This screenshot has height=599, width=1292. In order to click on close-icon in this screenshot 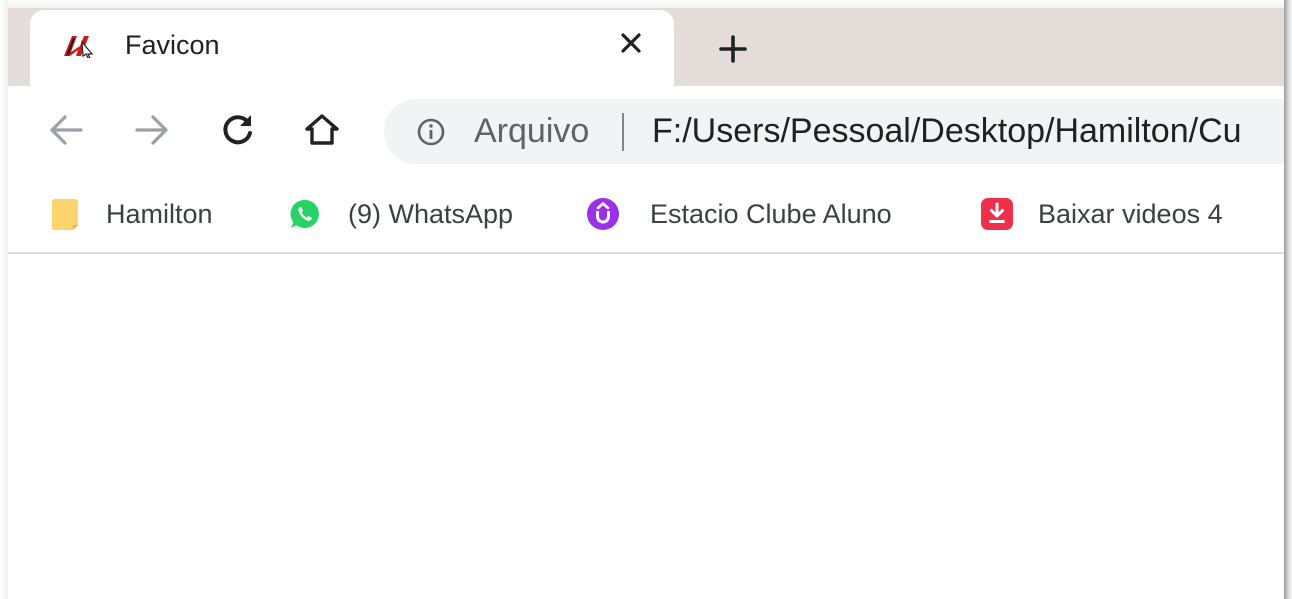, I will do `click(631, 43)`.